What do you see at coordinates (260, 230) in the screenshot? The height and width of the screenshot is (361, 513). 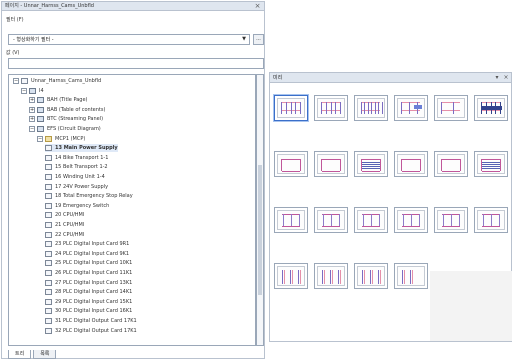 I see `scrollbar-thumb` at bounding box center [260, 230].